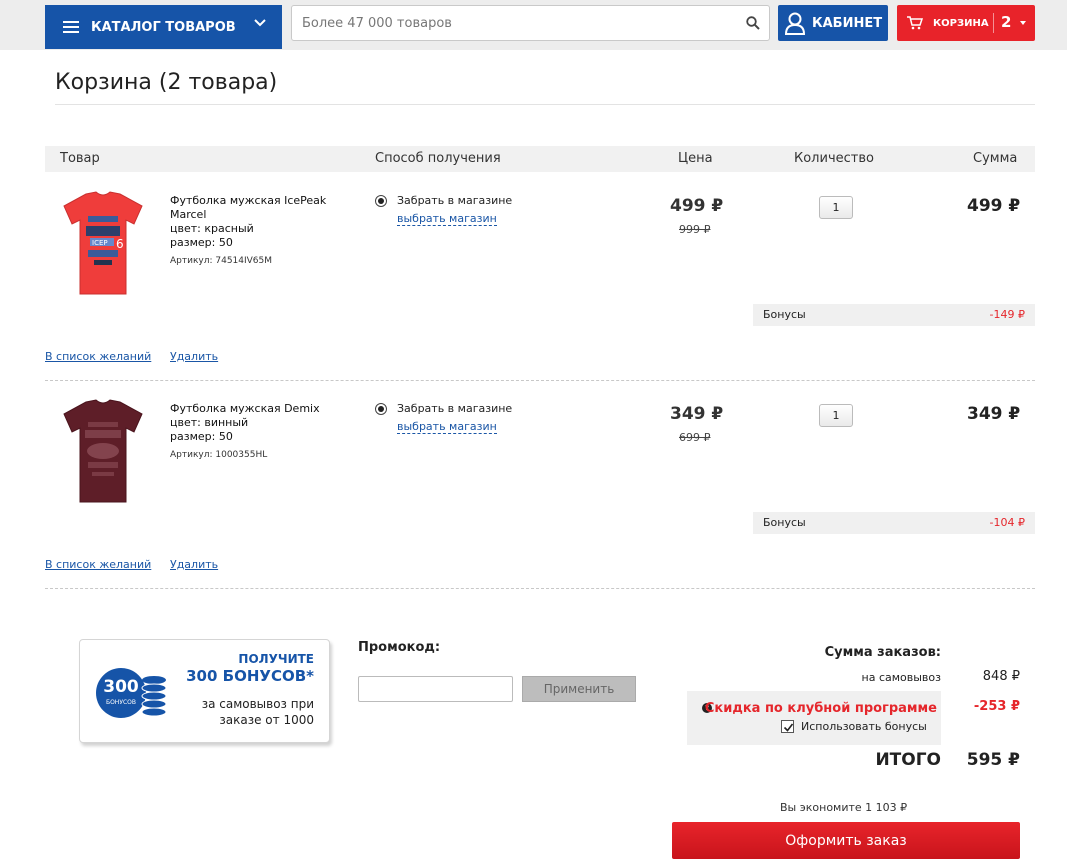  Describe the element at coordinates (901, 677) in the screenshot. I see `self-pickup-label: на самовывоз` at that location.